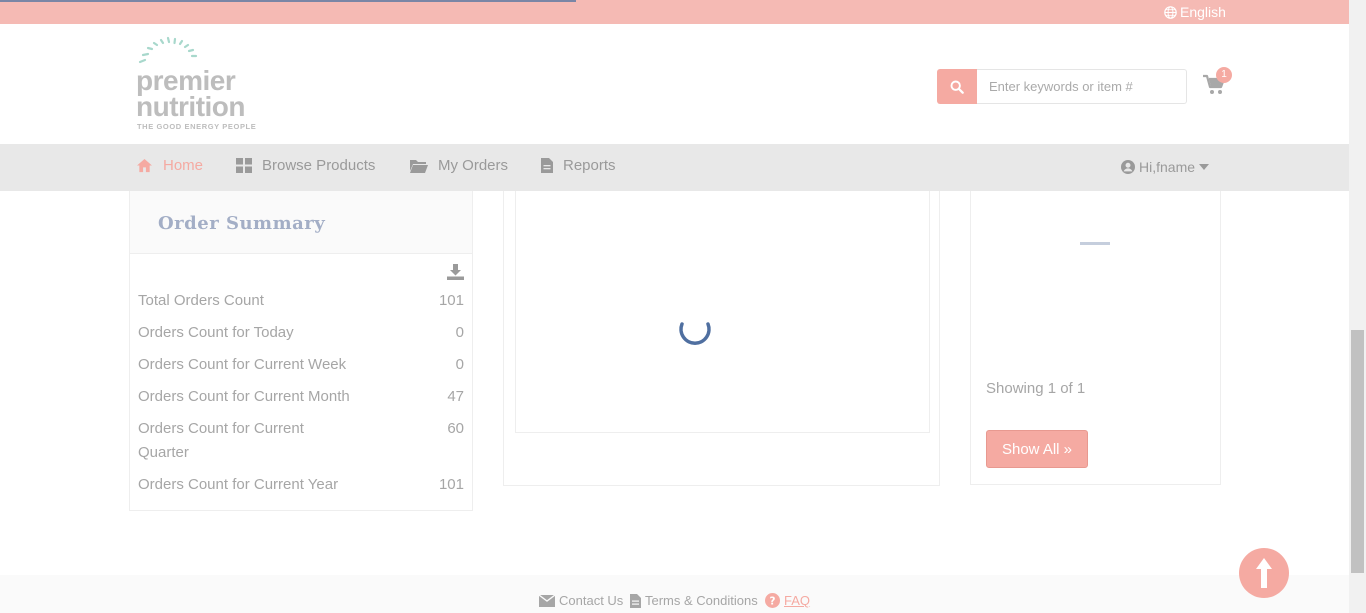 Image resolution: width=1366 pixels, height=613 pixels. Describe the element at coordinates (242, 364) in the screenshot. I see `summary-label: Orders Count for Current Week` at that location.